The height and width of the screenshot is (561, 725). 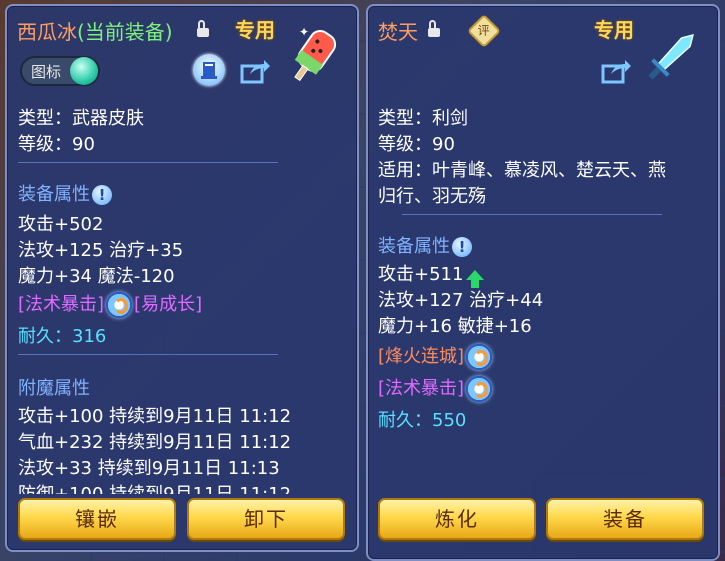 What do you see at coordinates (625, 519) in the screenshot?
I see `equip-button: 装备` at bounding box center [625, 519].